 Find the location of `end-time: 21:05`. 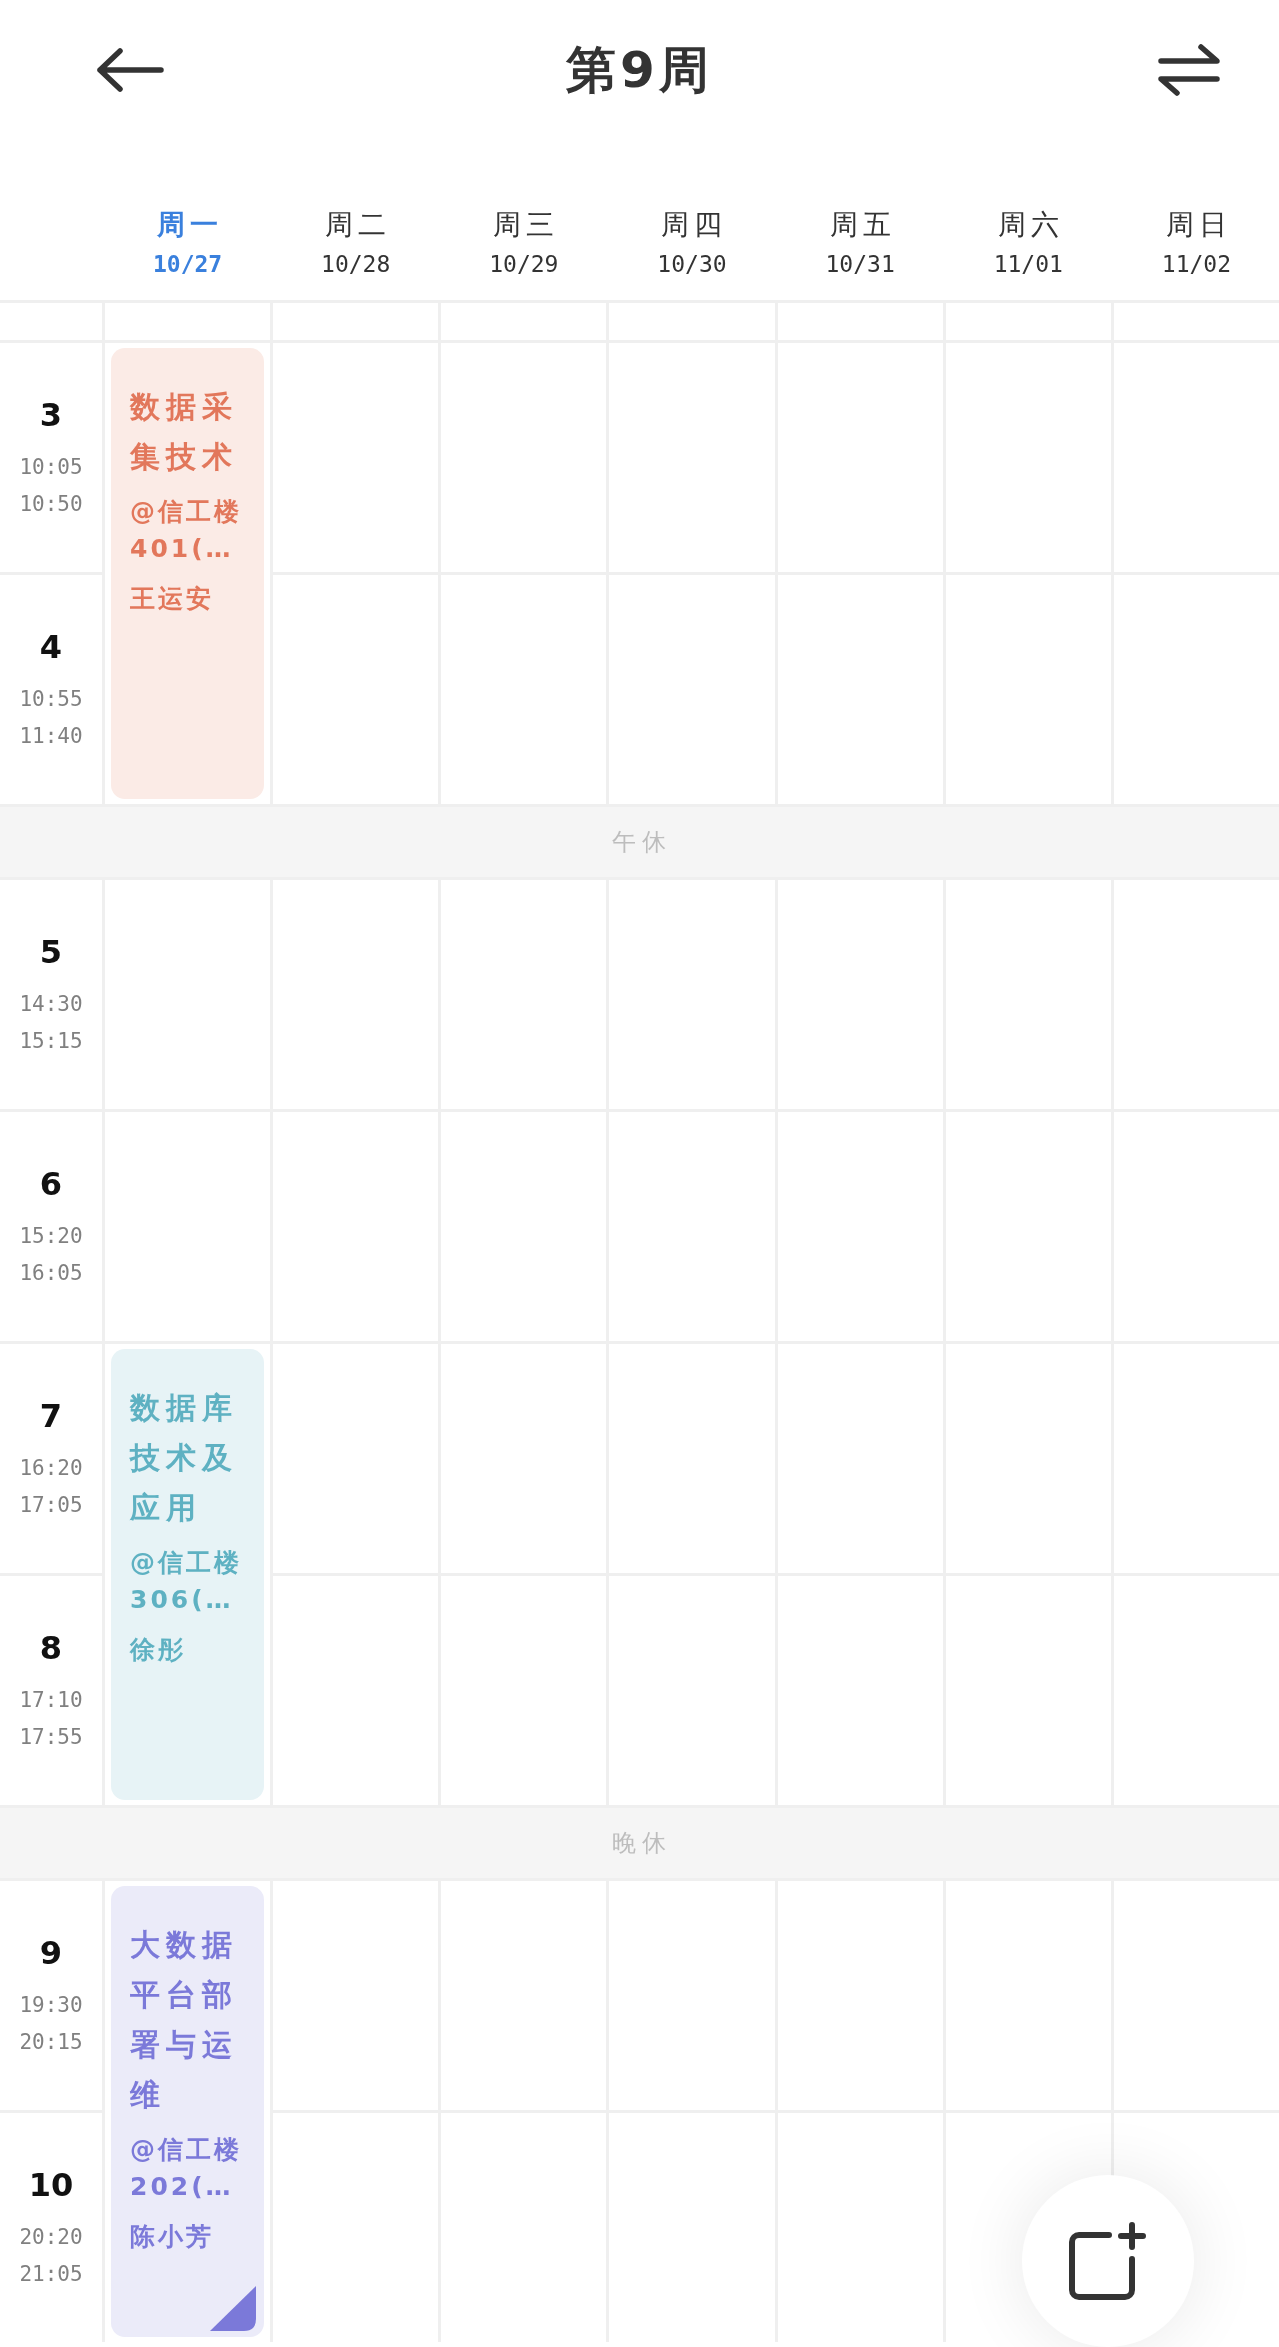

end-time: 21:05 is located at coordinates (51, 2274).